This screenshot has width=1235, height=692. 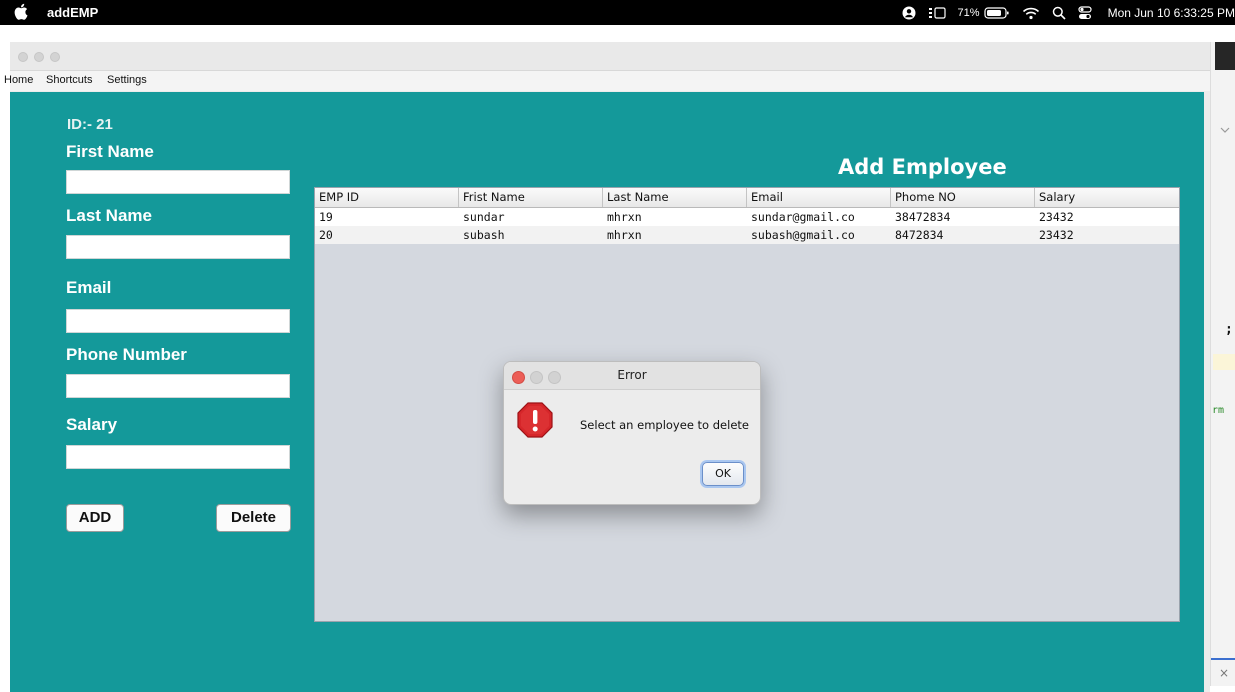 What do you see at coordinates (326, 217) in the screenshot?
I see `cell-emp-id: 19` at bounding box center [326, 217].